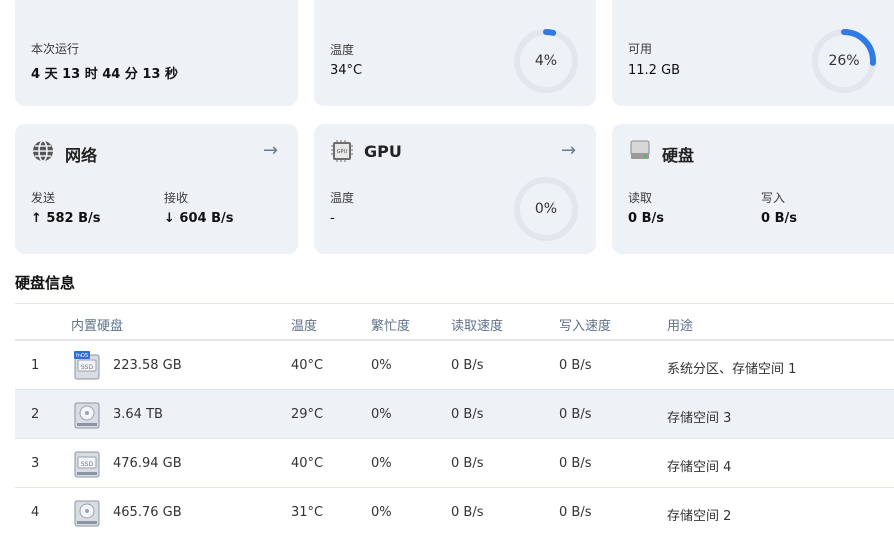  What do you see at coordinates (455, 53) in the screenshot?
I see `cpu-temp-card: 温度 34°C 4%` at bounding box center [455, 53].